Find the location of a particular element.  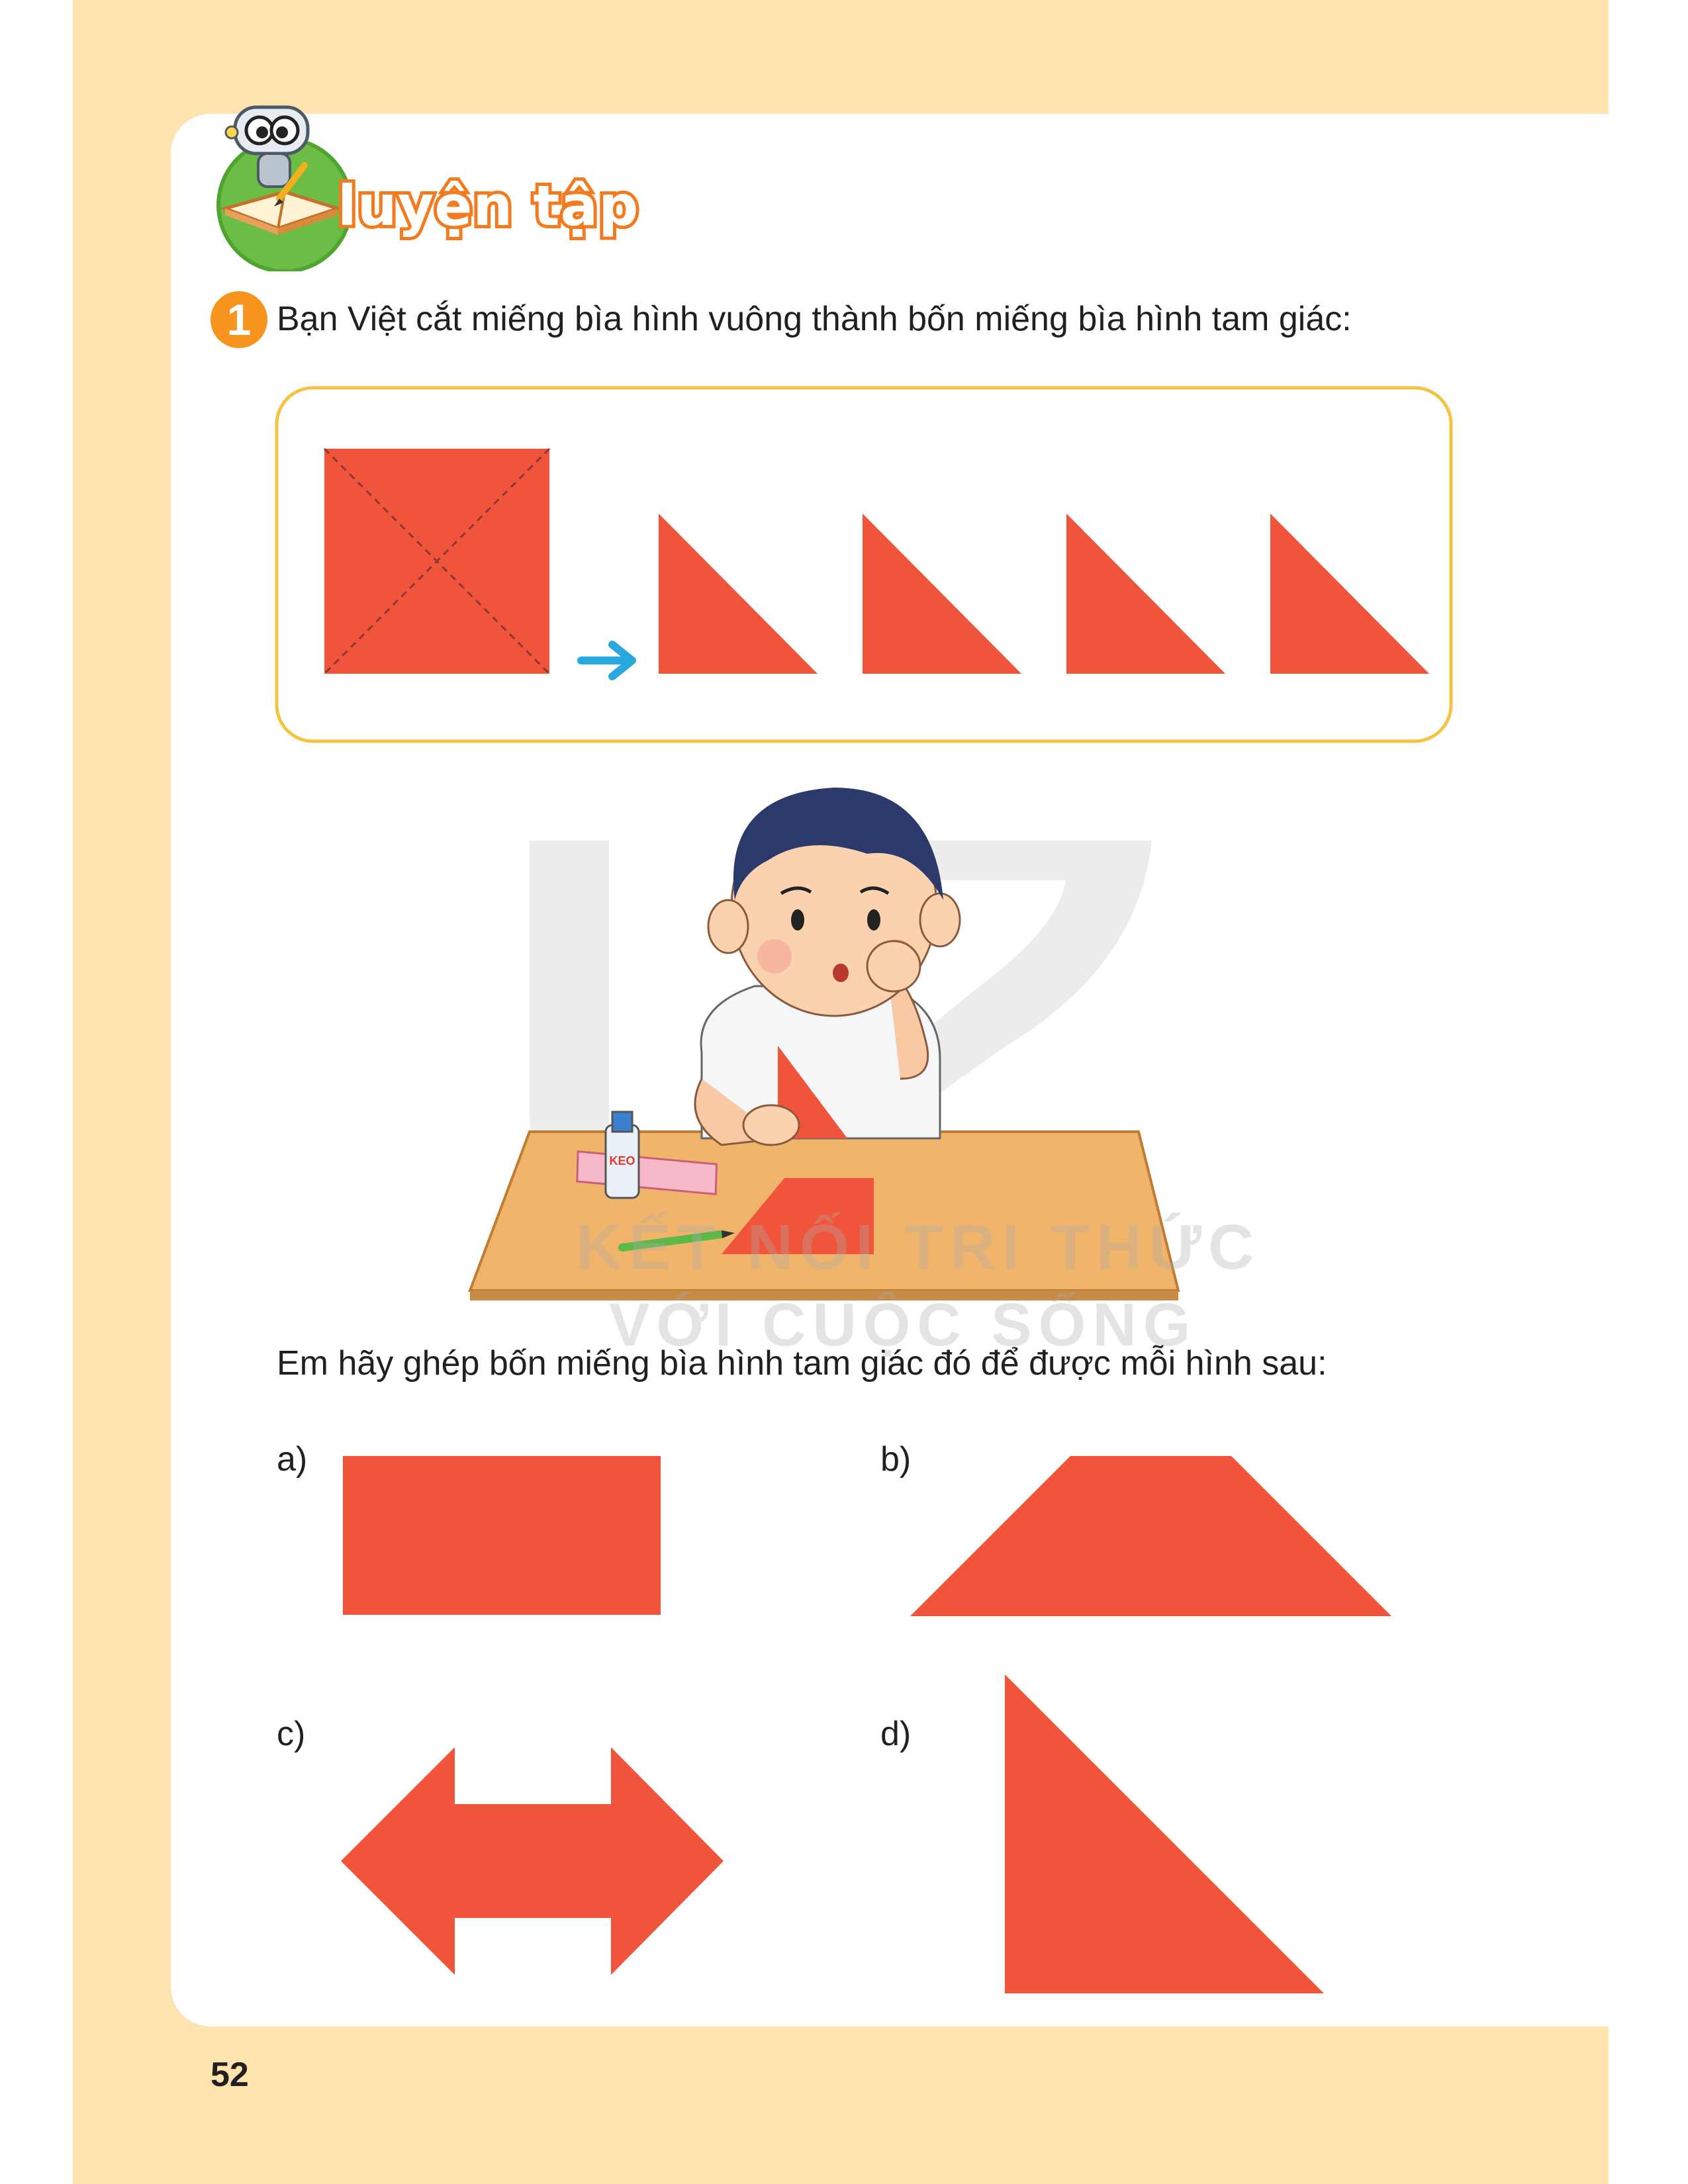

shape-a-rectangle is located at coordinates (502, 1535).